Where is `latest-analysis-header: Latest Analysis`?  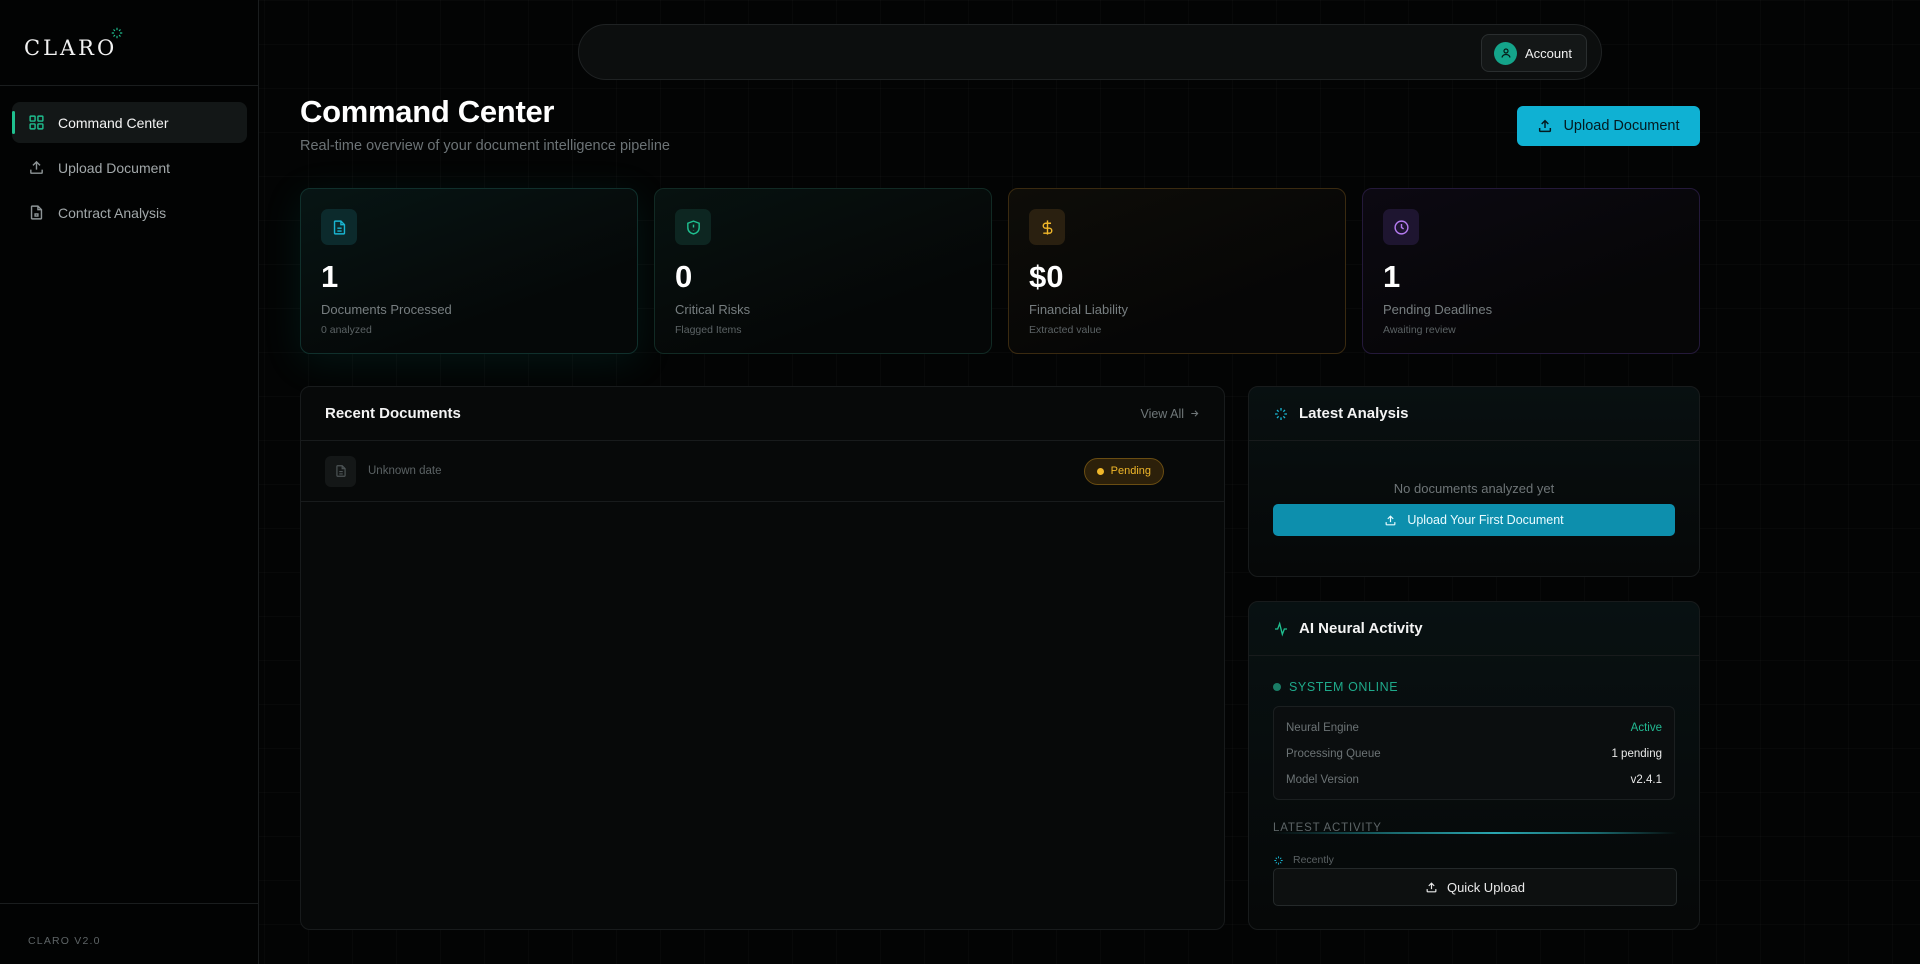 latest-analysis-header: Latest Analysis is located at coordinates (1474, 414).